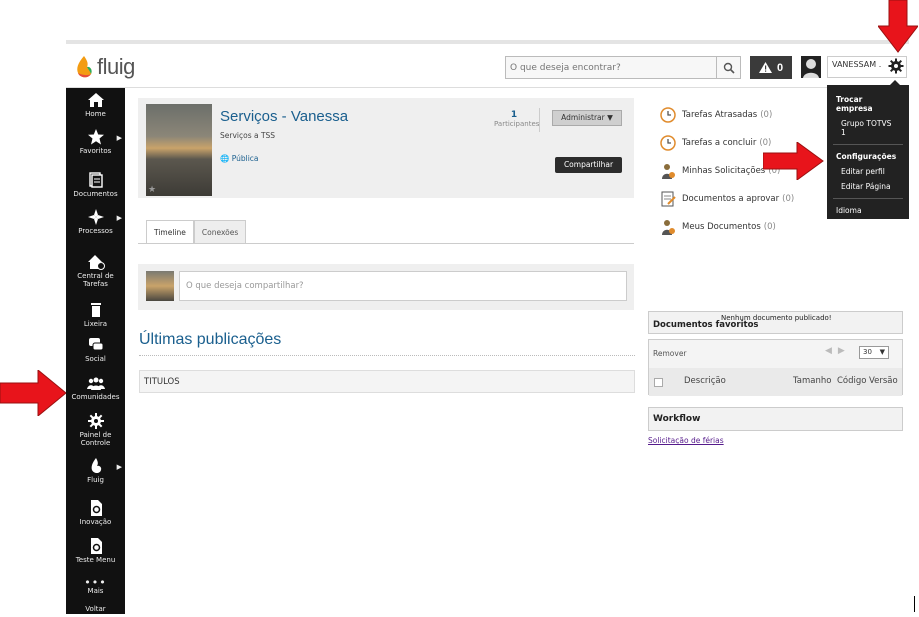  What do you see at coordinates (95, 359) in the screenshot?
I see `sidebar-item-label: Social` at bounding box center [95, 359].